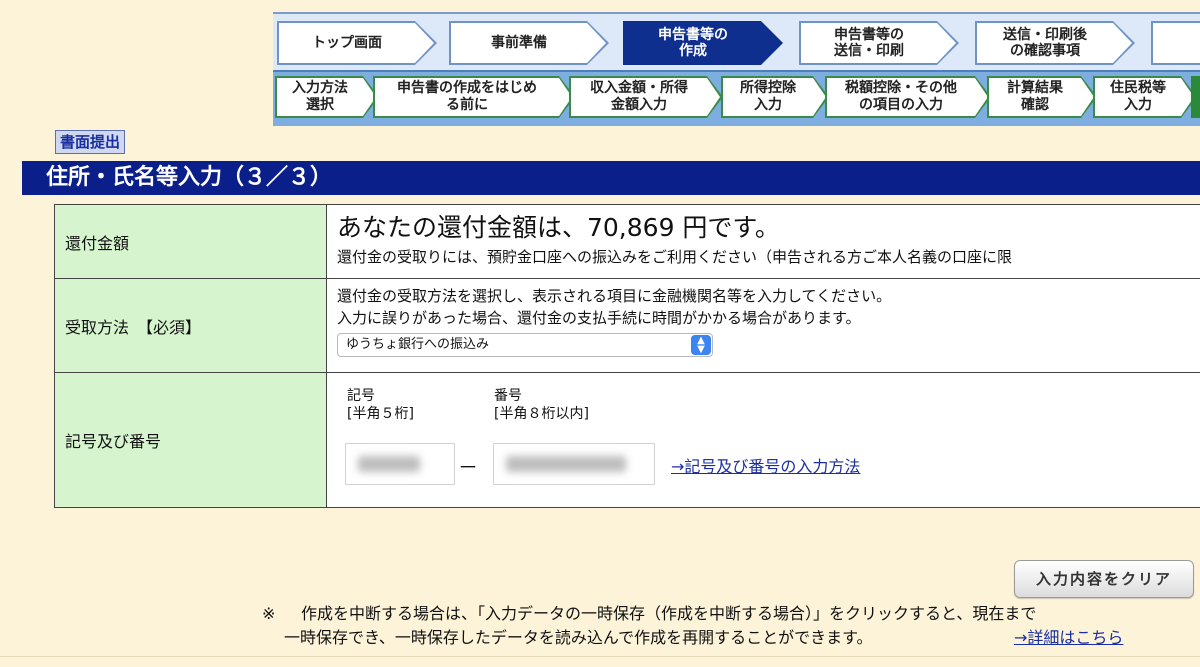 This screenshot has height=667, width=1200. What do you see at coordinates (693, 43) in the screenshot?
I see `step-label: 申告書等の 作成` at bounding box center [693, 43].